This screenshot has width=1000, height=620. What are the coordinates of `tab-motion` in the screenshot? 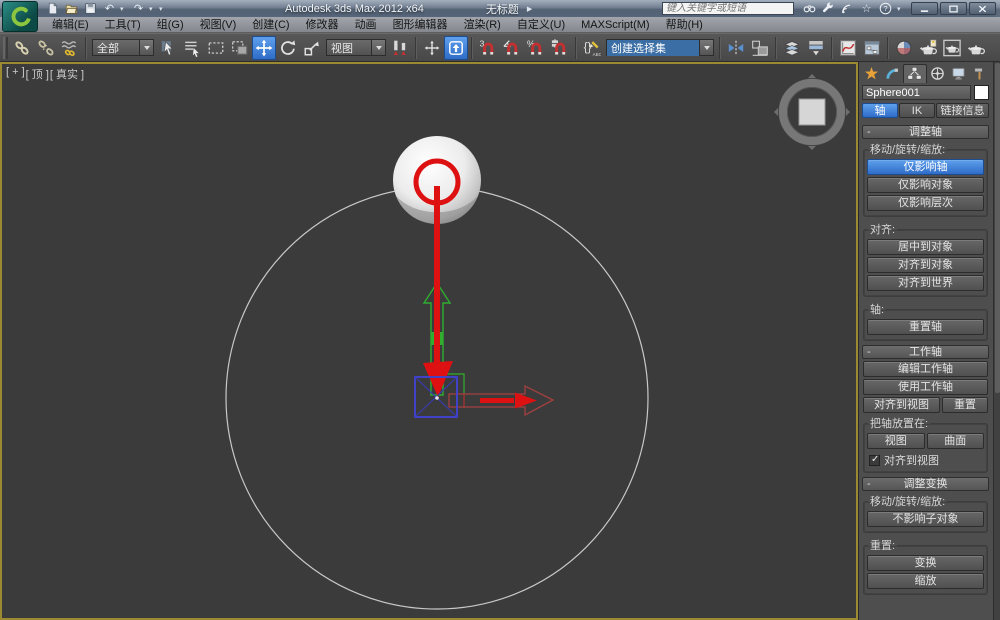 It's located at (937, 73).